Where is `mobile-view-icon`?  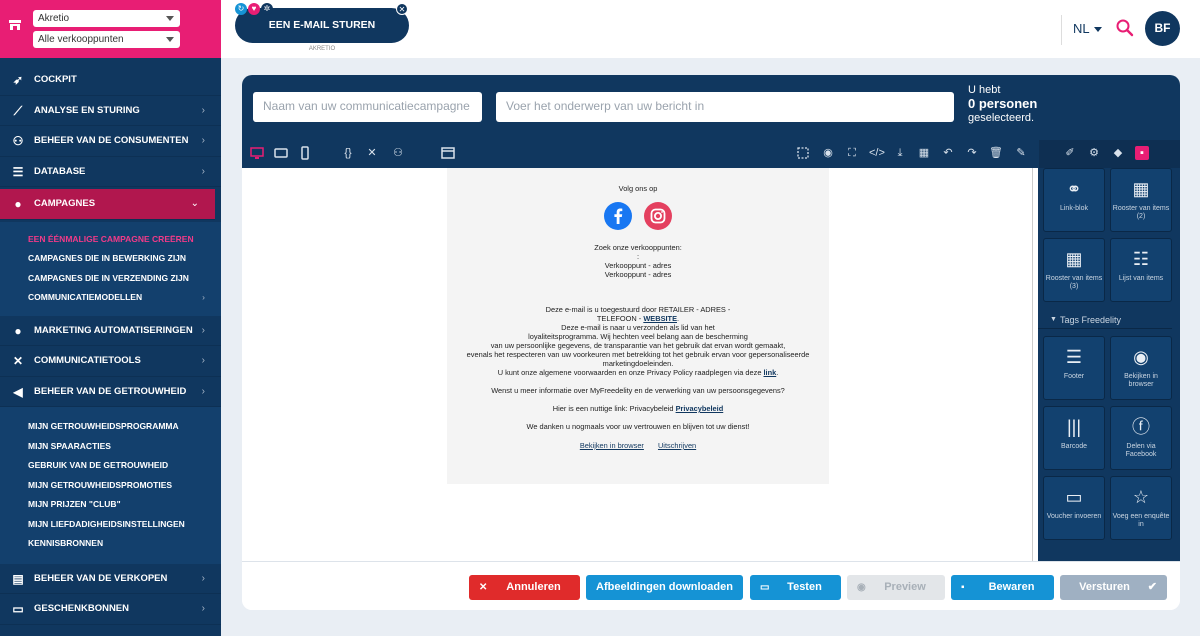
mobile-view-icon is located at coordinates (305, 153).